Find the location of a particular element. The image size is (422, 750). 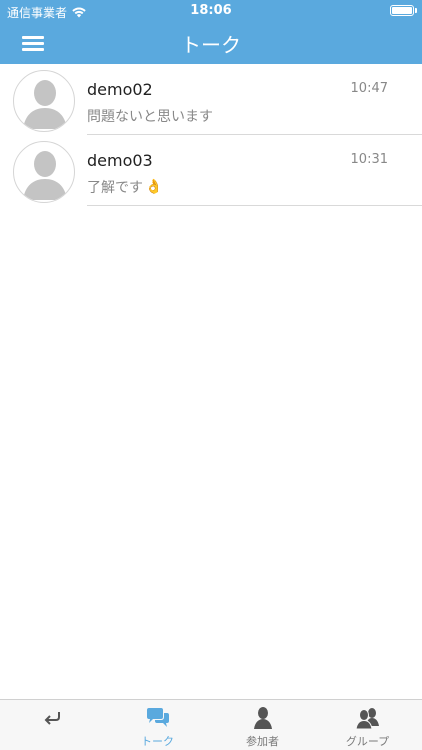

divider is located at coordinates (254, 205).